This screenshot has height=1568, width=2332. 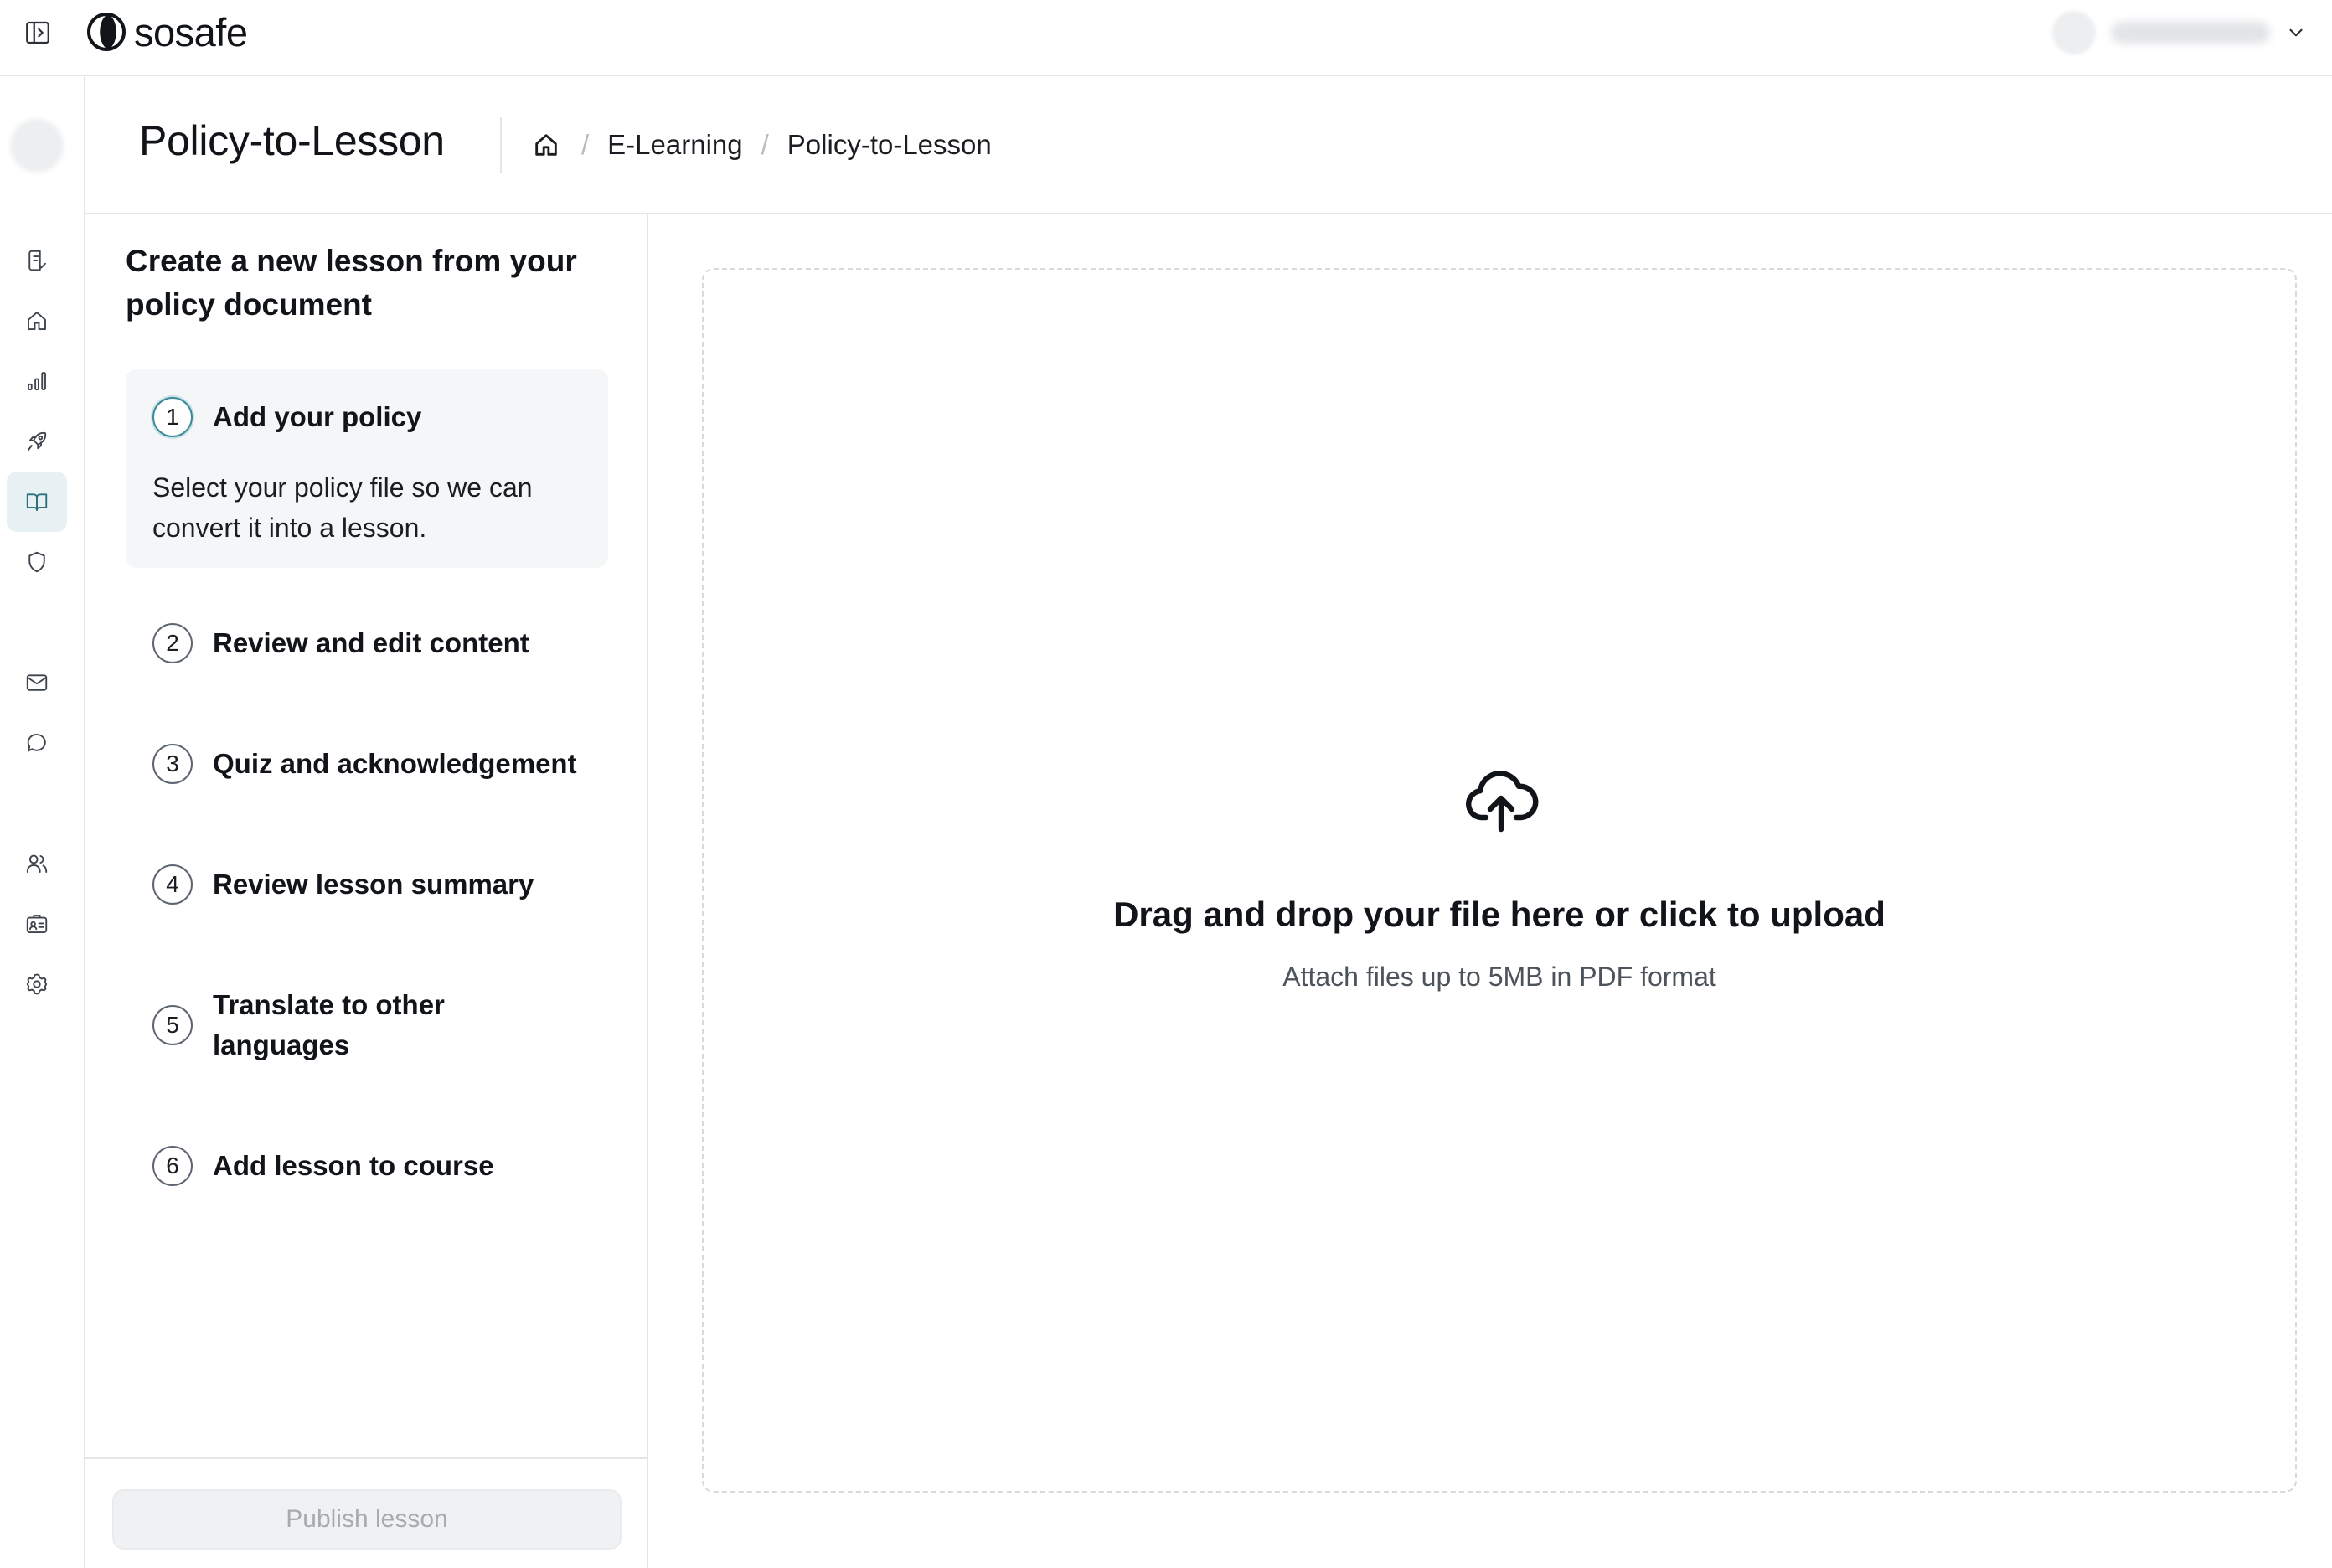 I want to click on breadcrumb-home, so click(x=546, y=145).